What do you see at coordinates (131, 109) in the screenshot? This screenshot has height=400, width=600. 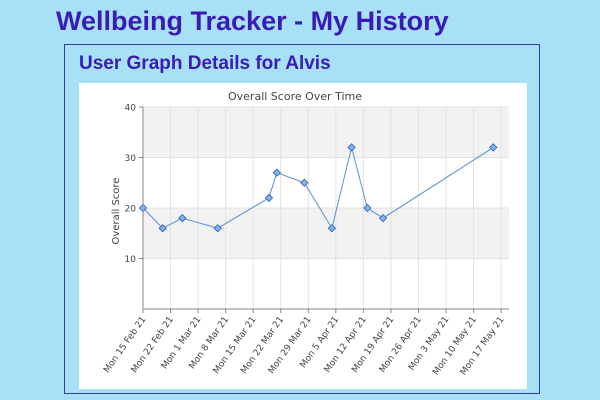 I see `y-tick-label: 40` at bounding box center [131, 109].